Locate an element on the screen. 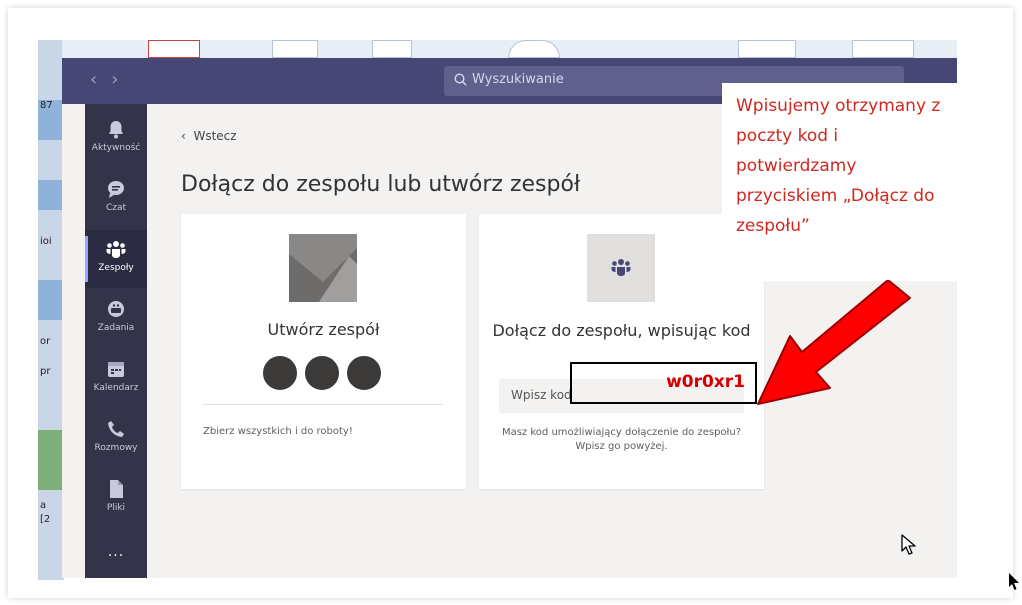 This screenshot has width=1022, height=605. rail-label: Zespoły is located at coordinates (116, 268).